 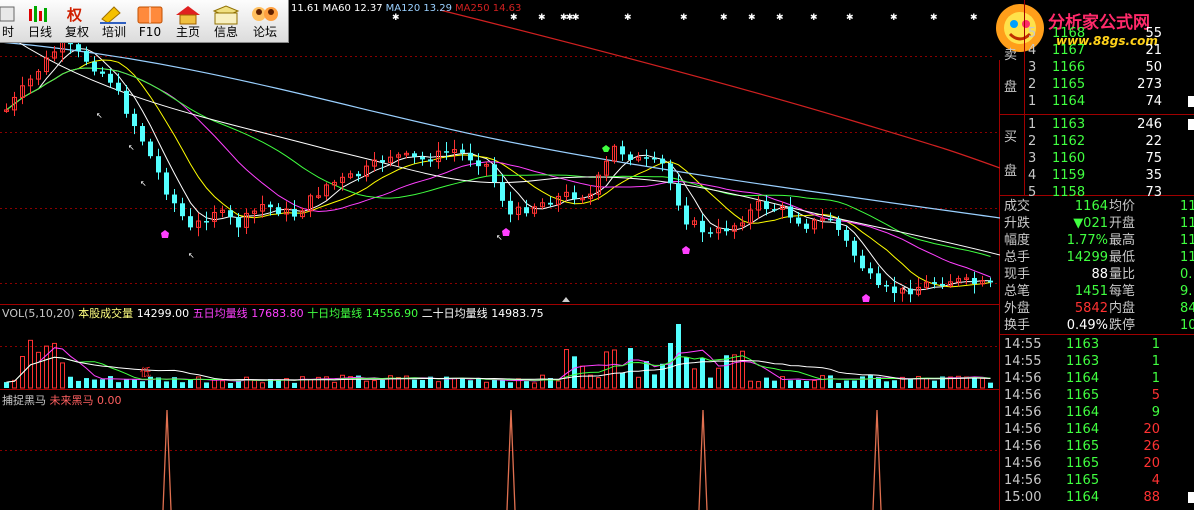 I want to click on stat-value: 1164, so click(x=1091, y=206).